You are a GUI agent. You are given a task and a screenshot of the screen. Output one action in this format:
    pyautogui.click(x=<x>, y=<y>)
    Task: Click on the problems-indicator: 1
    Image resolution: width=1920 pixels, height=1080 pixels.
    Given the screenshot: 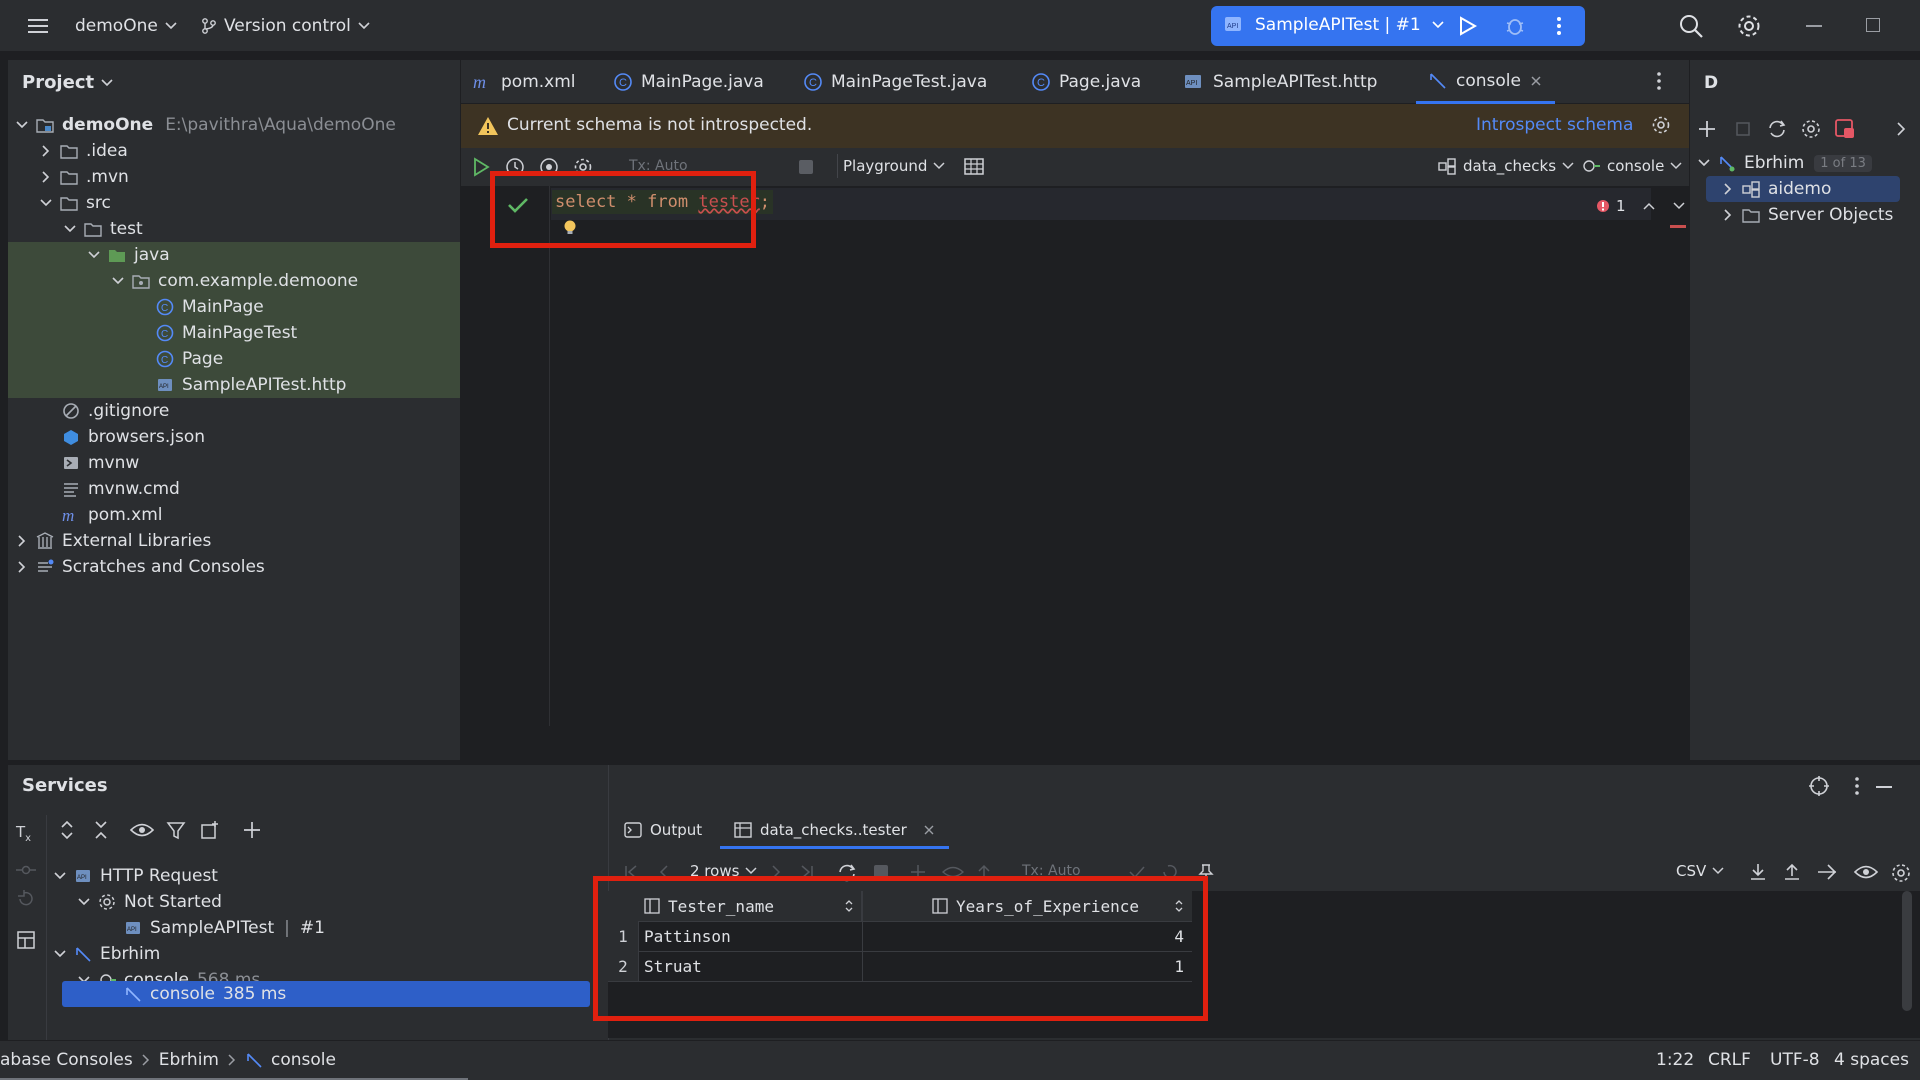 What is the action you would take?
    pyautogui.click(x=1641, y=206)
    